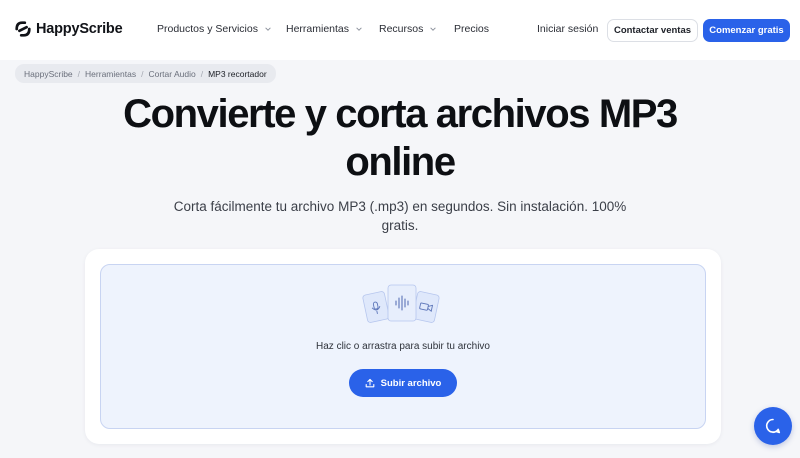 The width and height of the screenshot is (800, 458). Describe the element at coordinates (79, 29) in the screenshot. I see `brand-name: HappyScribe` at that location.